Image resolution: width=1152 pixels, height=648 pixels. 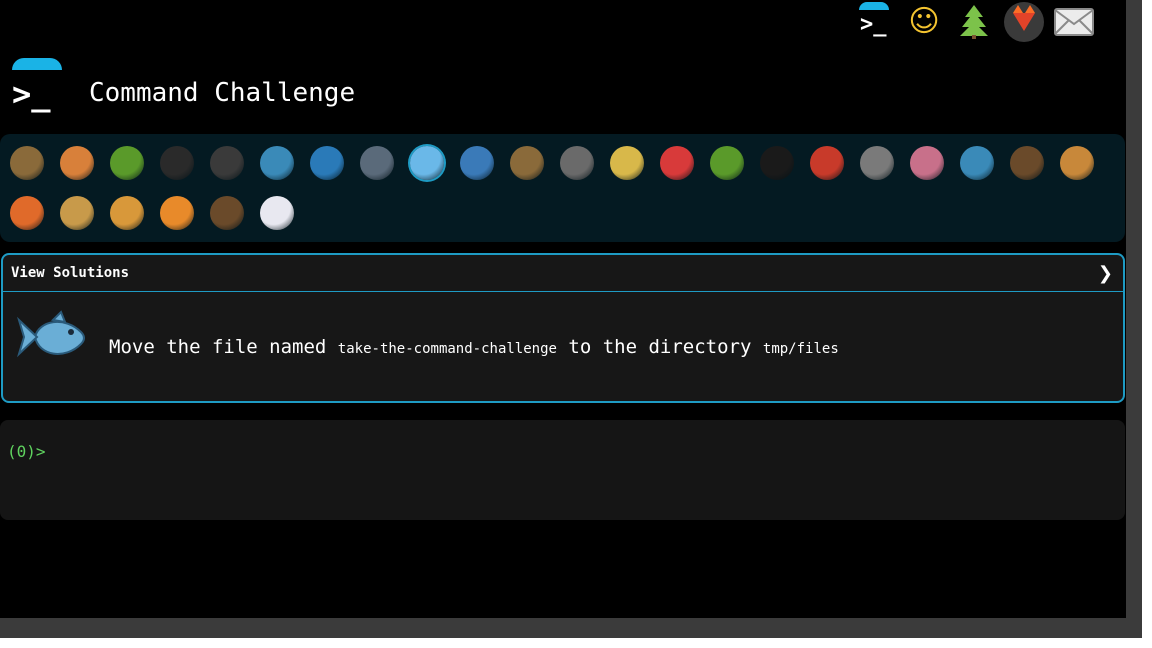 I want to click on scorpion-icon, so click(x=827, y=163).